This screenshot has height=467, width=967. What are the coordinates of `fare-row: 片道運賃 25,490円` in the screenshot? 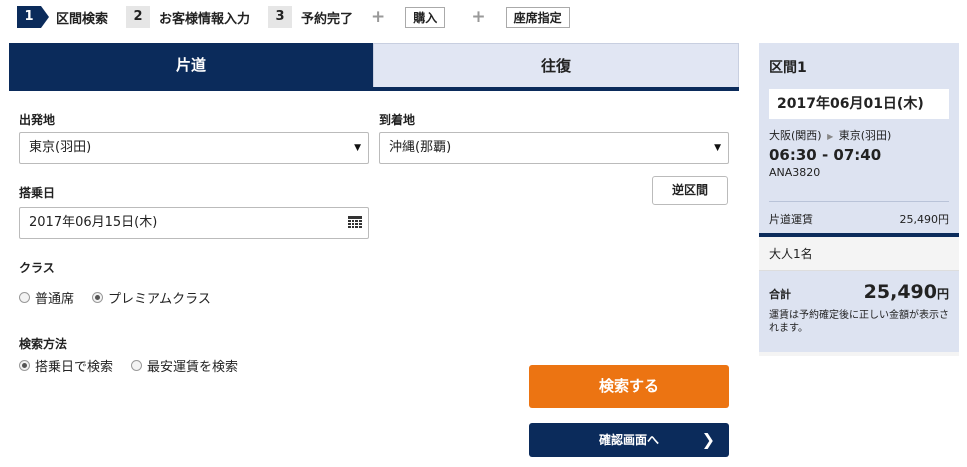 It's located at (859, 214).